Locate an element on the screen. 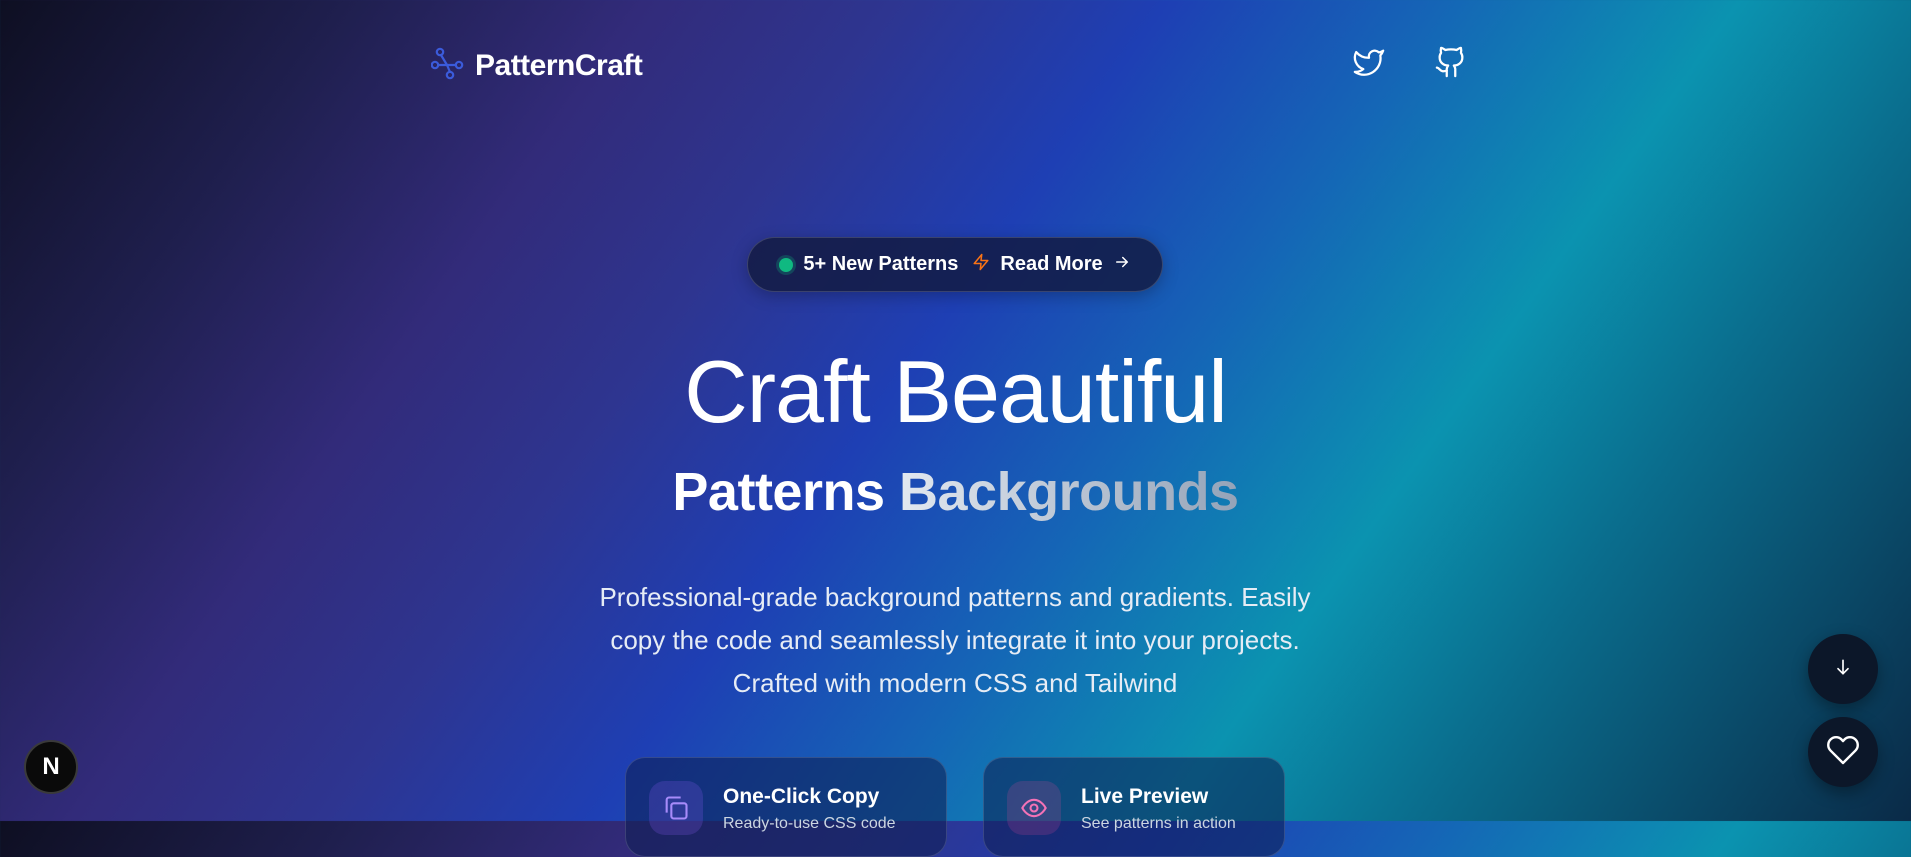  arrow-down-icon is located at coordinates (1843, 669).